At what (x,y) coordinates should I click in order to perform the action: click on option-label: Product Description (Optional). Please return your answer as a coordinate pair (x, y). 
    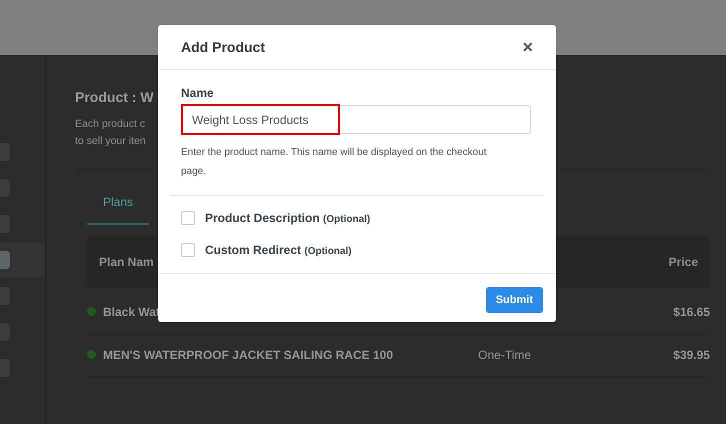
    Looking at the image, I should click on (287, 218).